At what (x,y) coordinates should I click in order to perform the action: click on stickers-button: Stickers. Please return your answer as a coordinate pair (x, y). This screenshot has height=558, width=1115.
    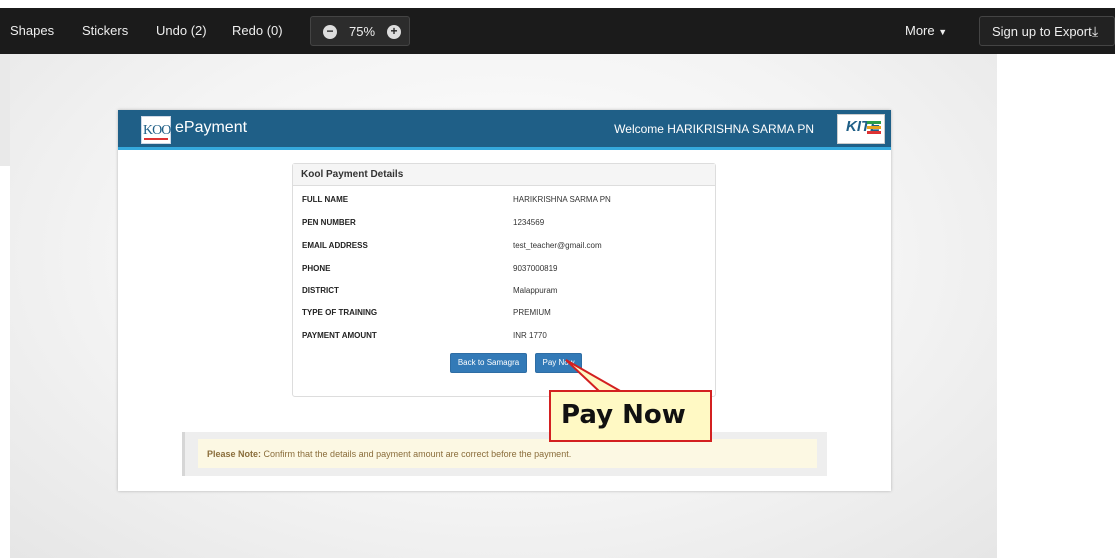
    Looking at the image, I should click on (105, 30).